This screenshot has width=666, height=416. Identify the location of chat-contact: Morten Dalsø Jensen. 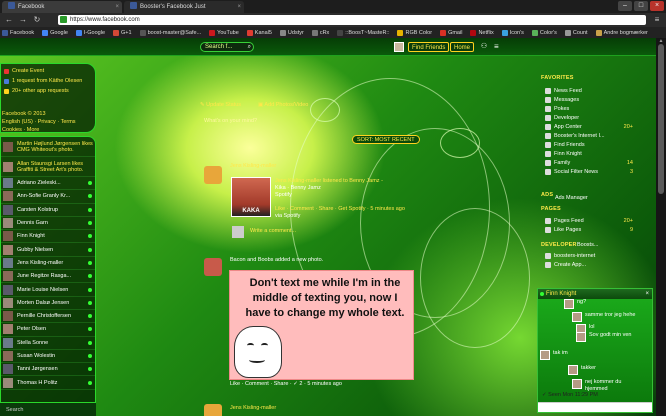
(48, 303).